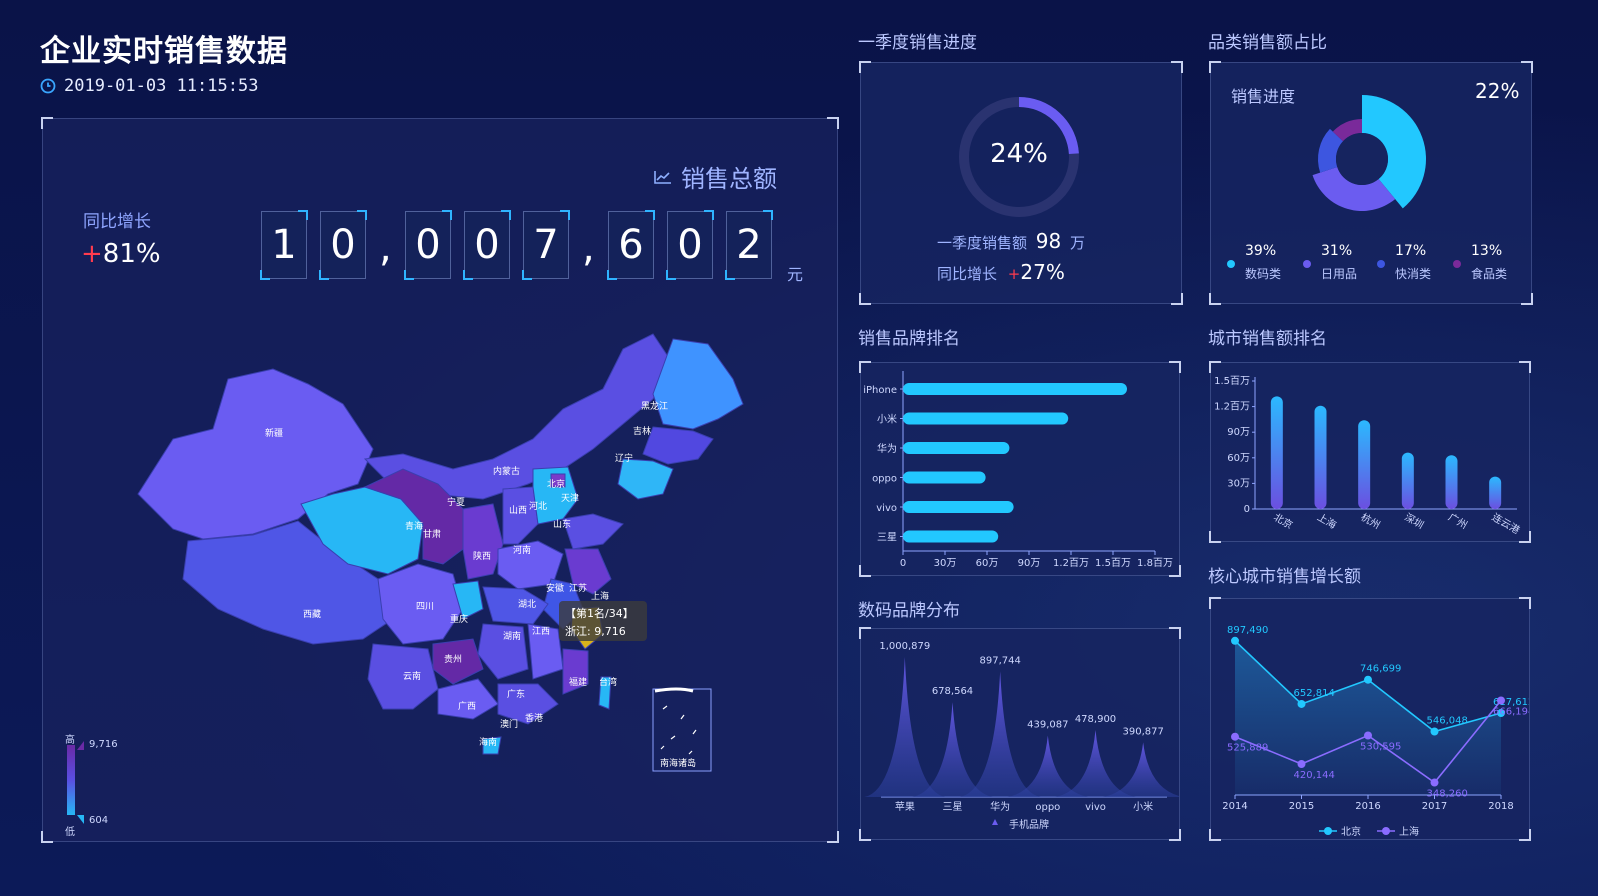  Describe the element at coordinates (1019, 154) in the screenshot. I see `q1-progress-text: 24%` at that location.